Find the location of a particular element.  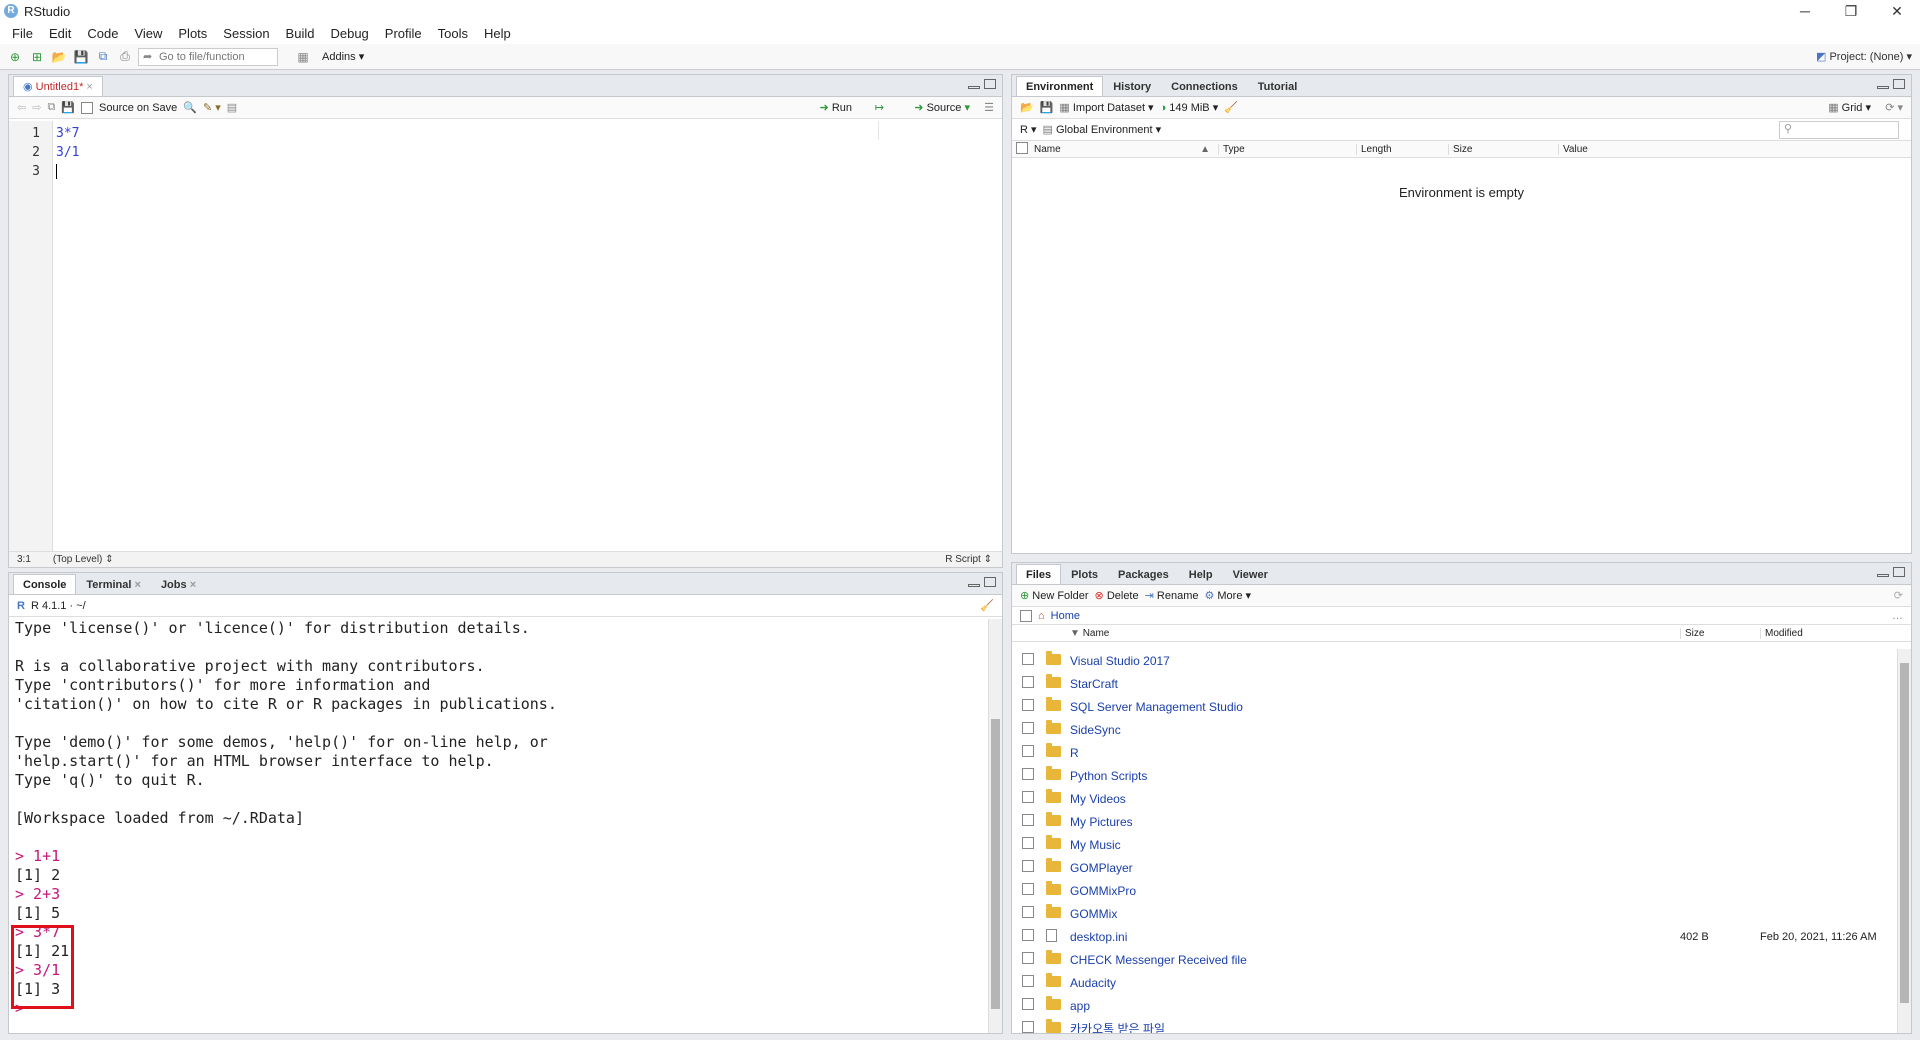

show-in-window-icon: ⧉ is located at coordinates (51, 107).